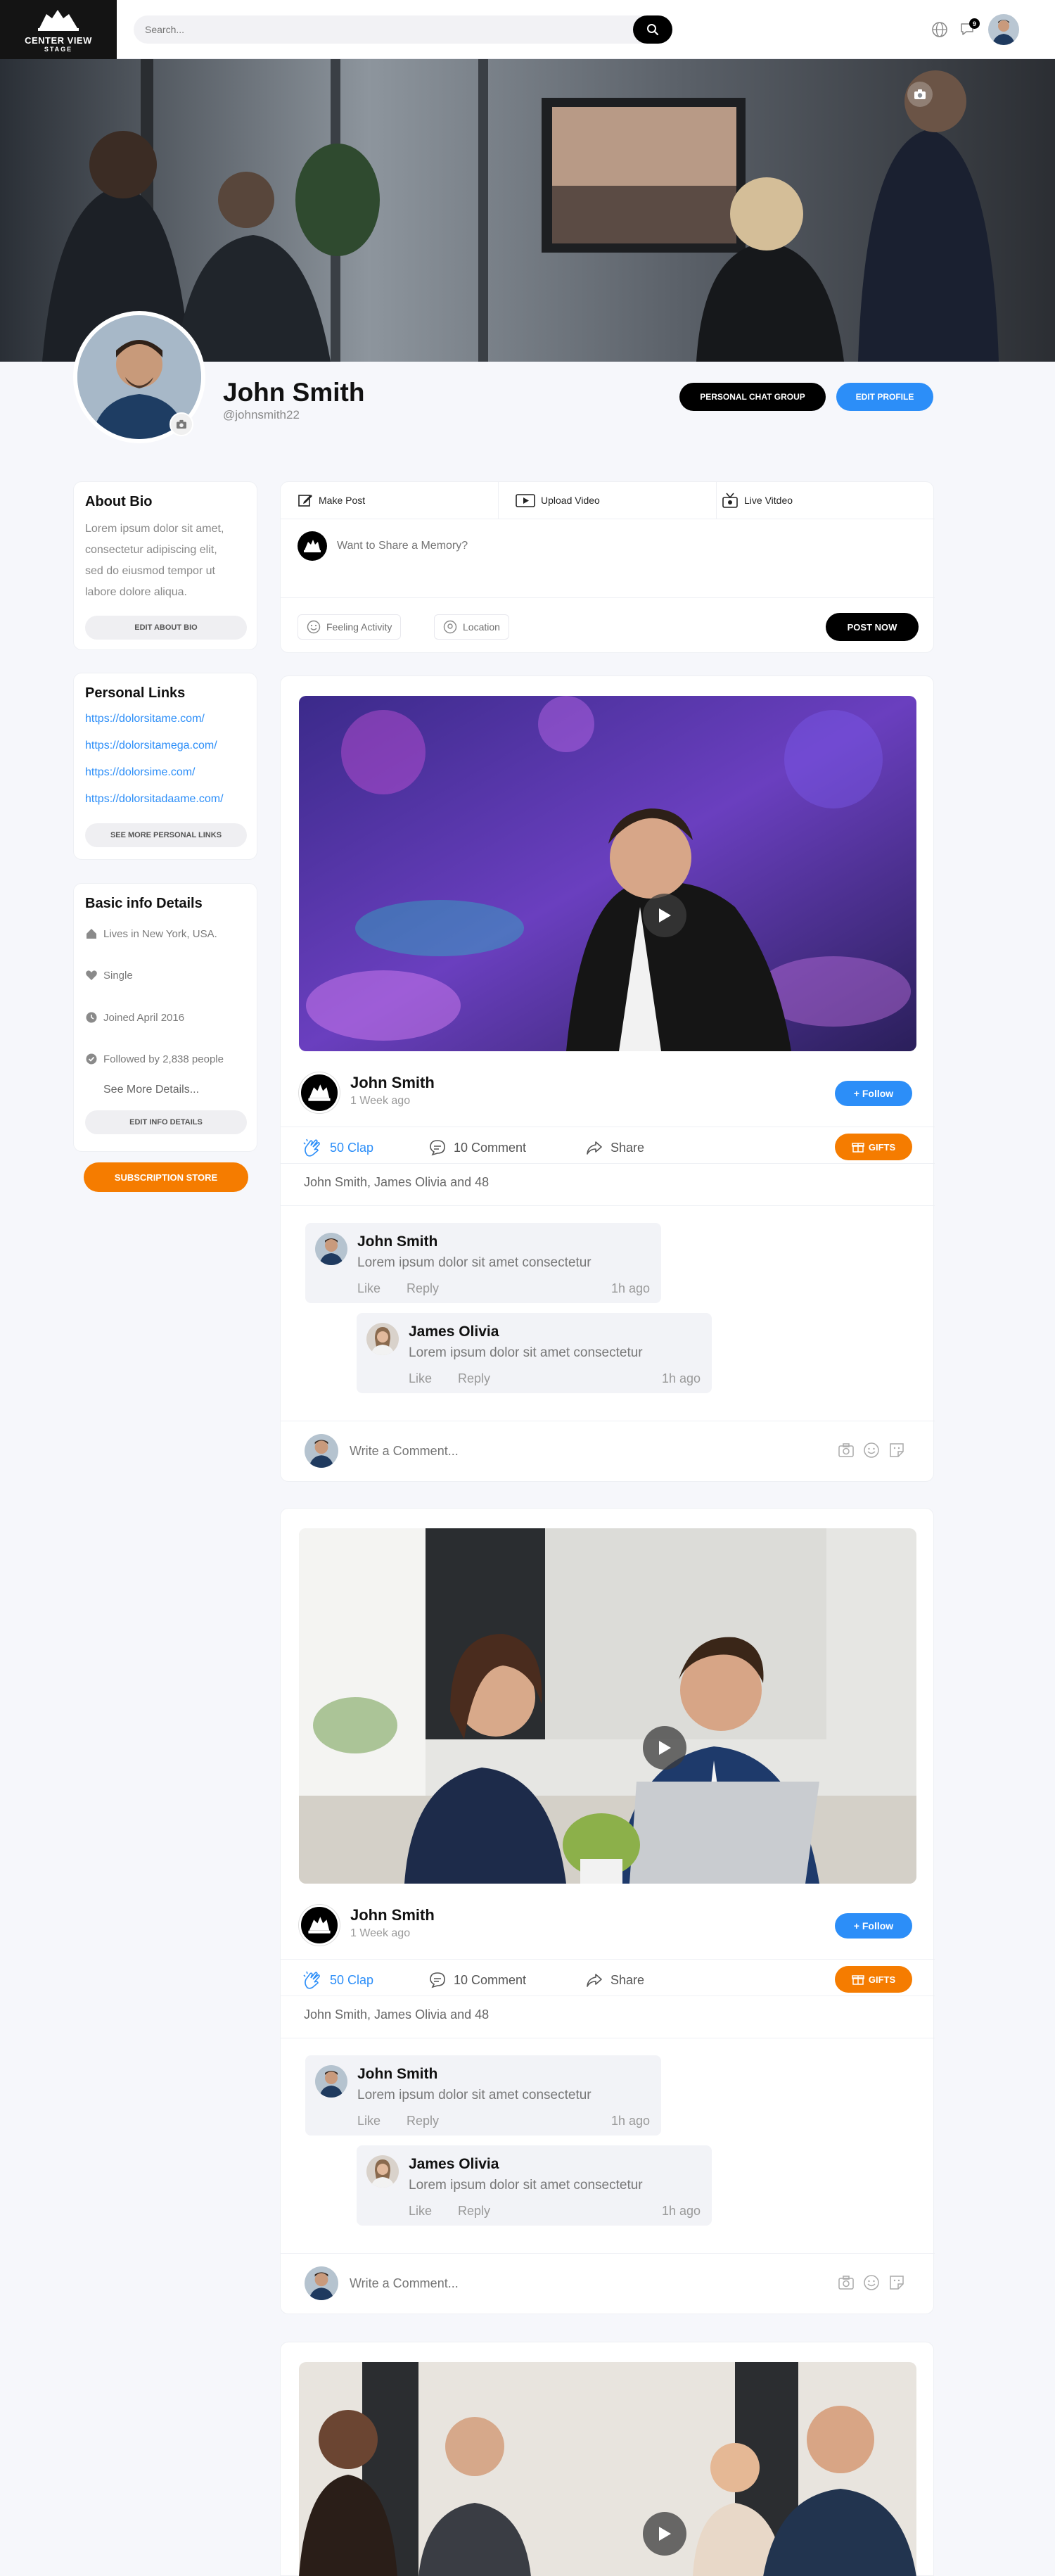 This screenshot has width=1055, height=2576. I want to click on clap-icon, so click(311, 1980).